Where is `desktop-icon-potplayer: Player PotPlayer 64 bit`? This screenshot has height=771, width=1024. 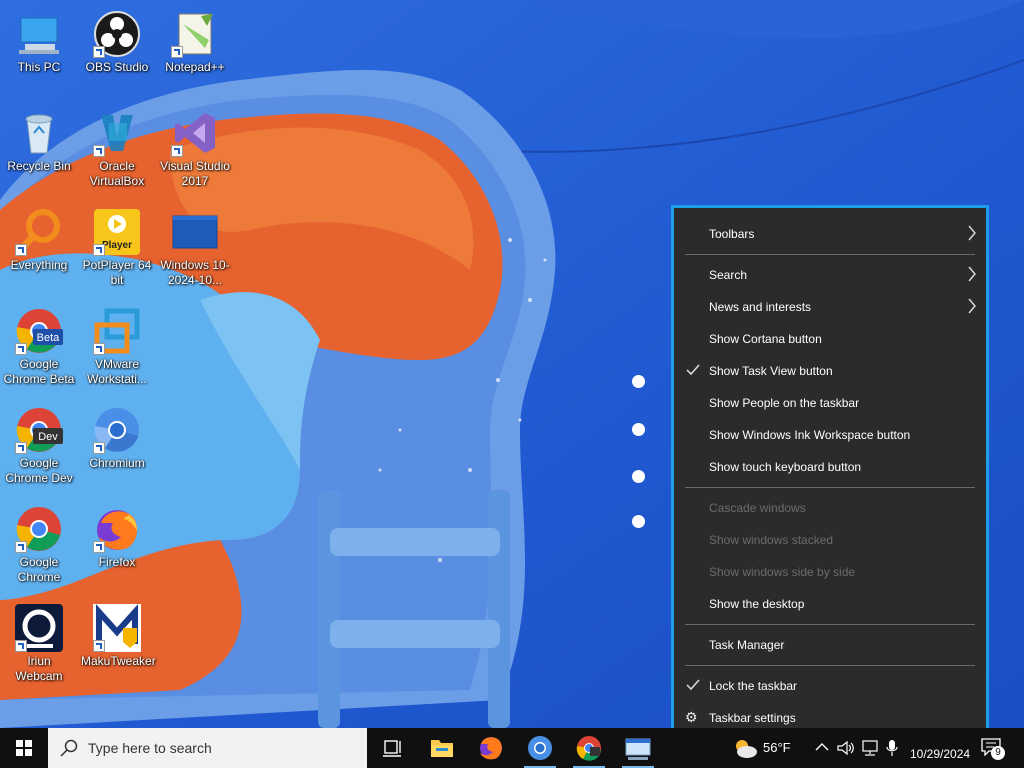 desktop-icon-potplayer: Player PotPlayer 64 bit is located at coordinates (117, 249).